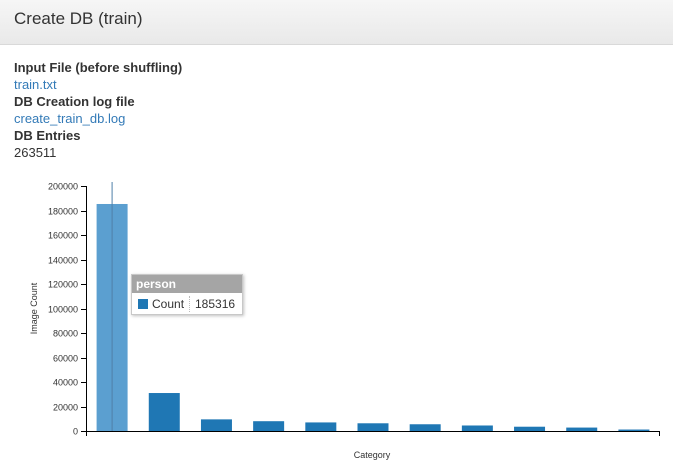 The image size is (673, 467). Describe the element at coordinates (63, 310) in the screenshot. I see `y-tick-label: 100000` at that location.